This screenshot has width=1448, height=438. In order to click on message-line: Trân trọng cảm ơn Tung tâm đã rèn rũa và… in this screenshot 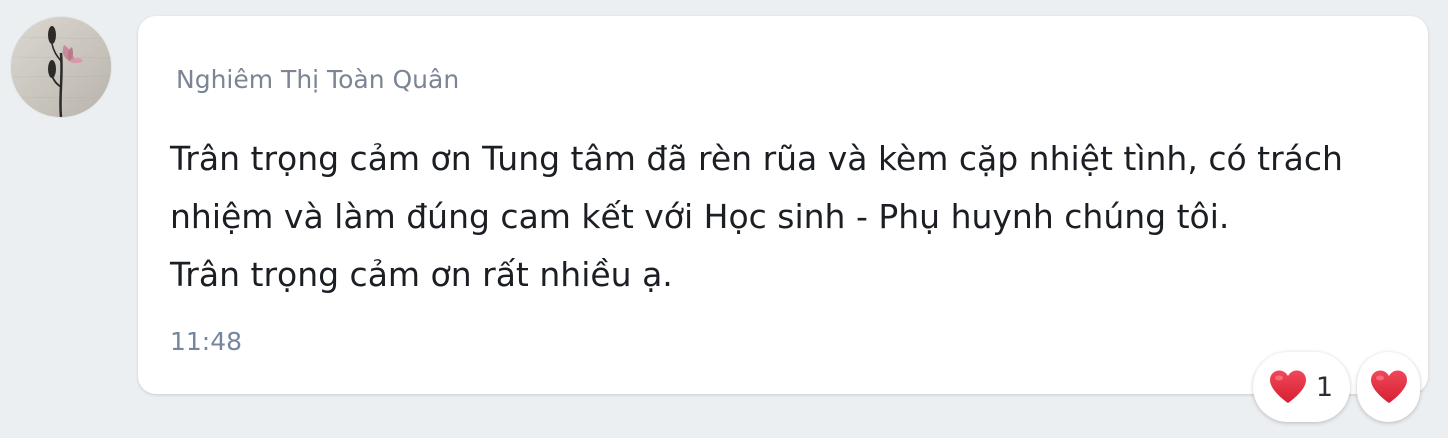, I will do `click(756, 158)`.